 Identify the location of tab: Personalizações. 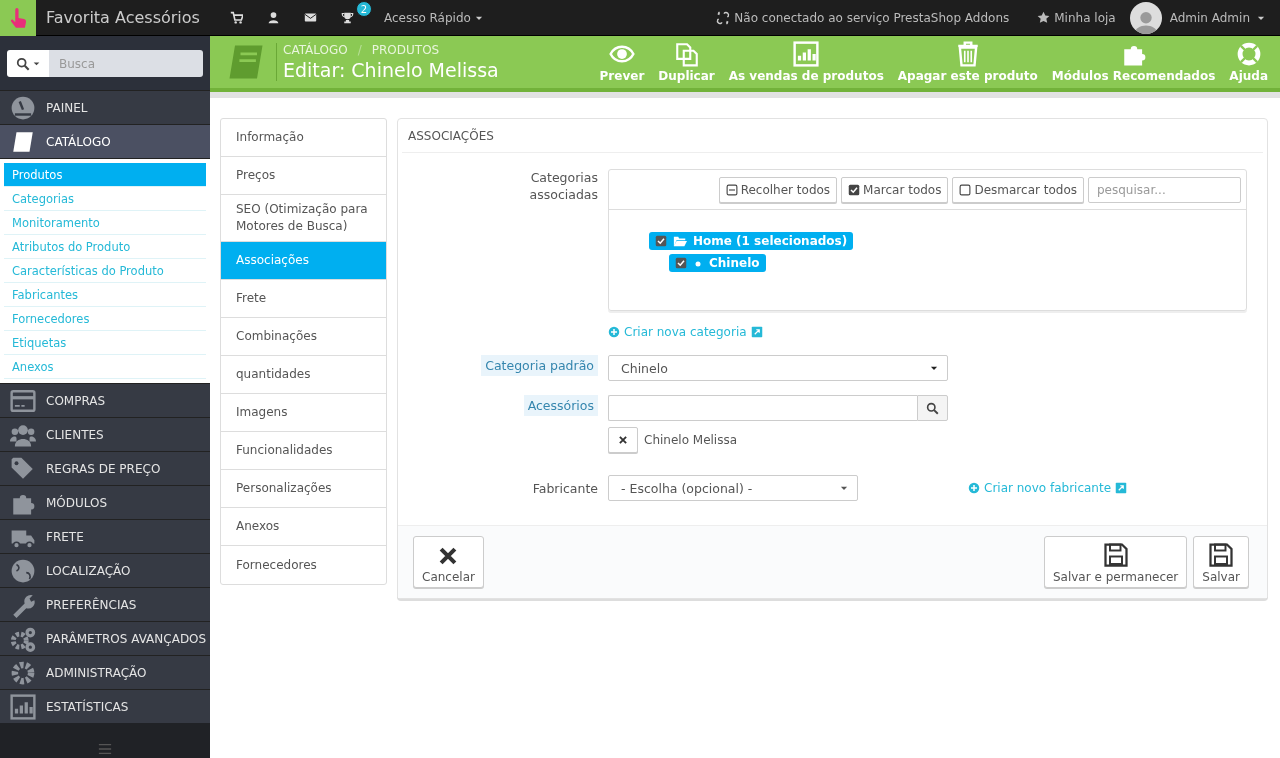
(303, 489).